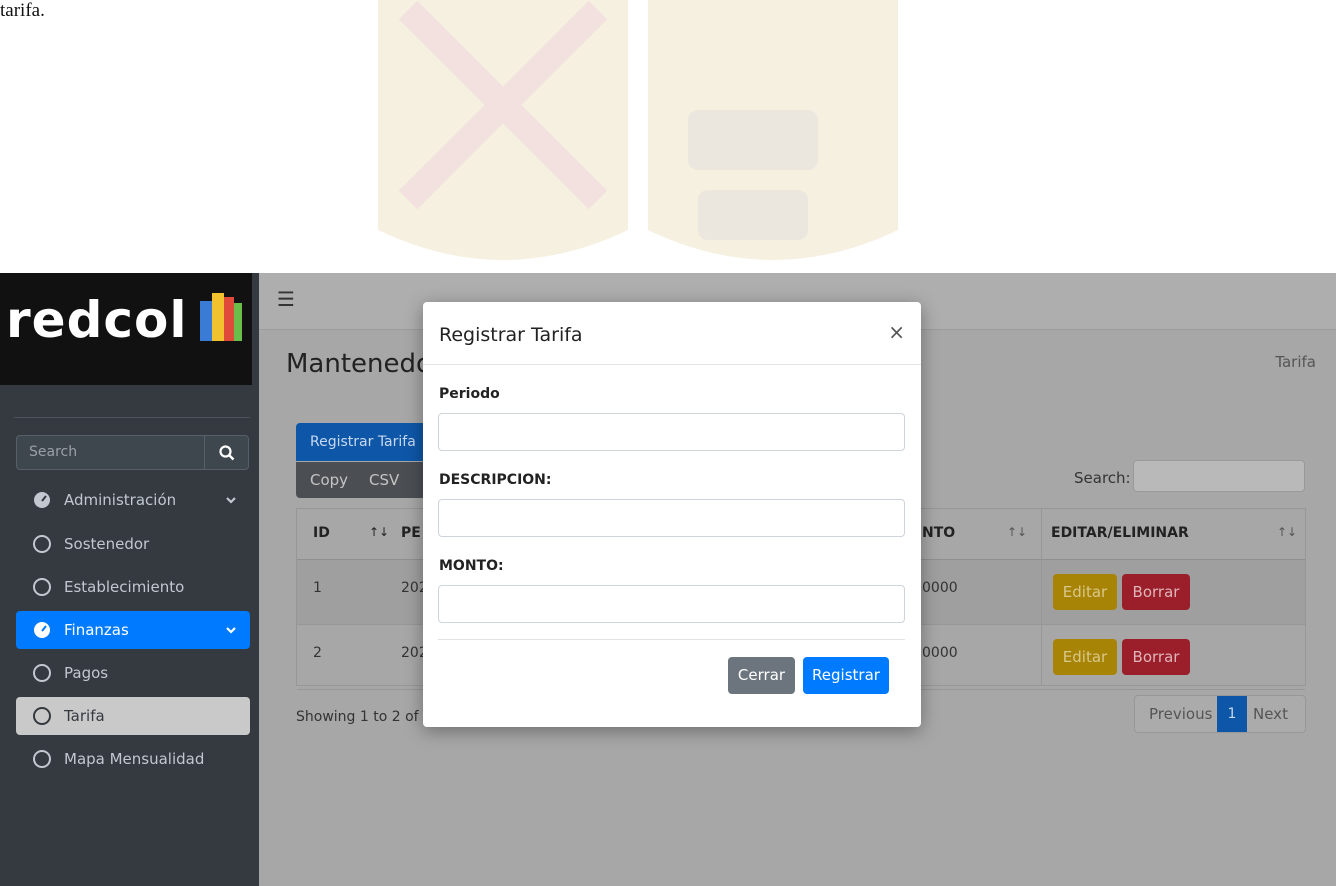  I want to click on previous-page-button: Previous, so click(1180, 714).